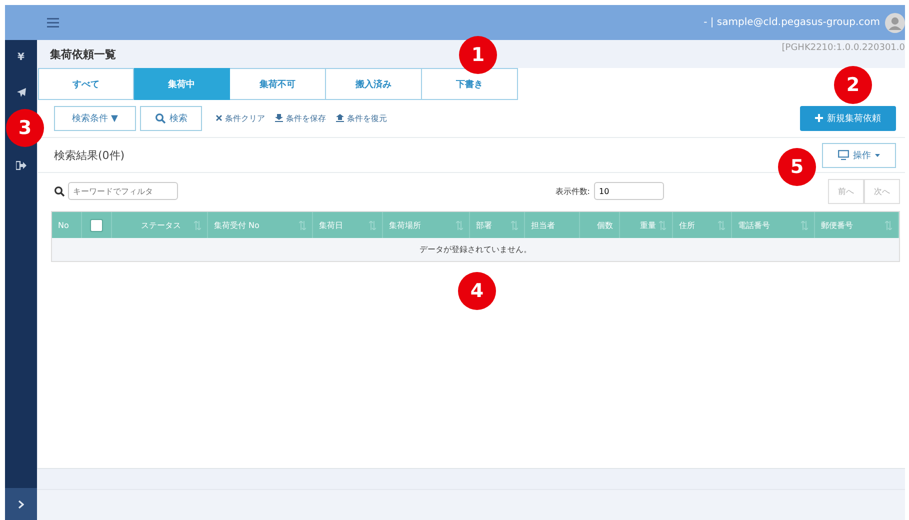 The width and height of the screenshot is (909, 520). Describe the element at coordinates (340, 118) in the screenshot. I see `upload-icon` at that location.